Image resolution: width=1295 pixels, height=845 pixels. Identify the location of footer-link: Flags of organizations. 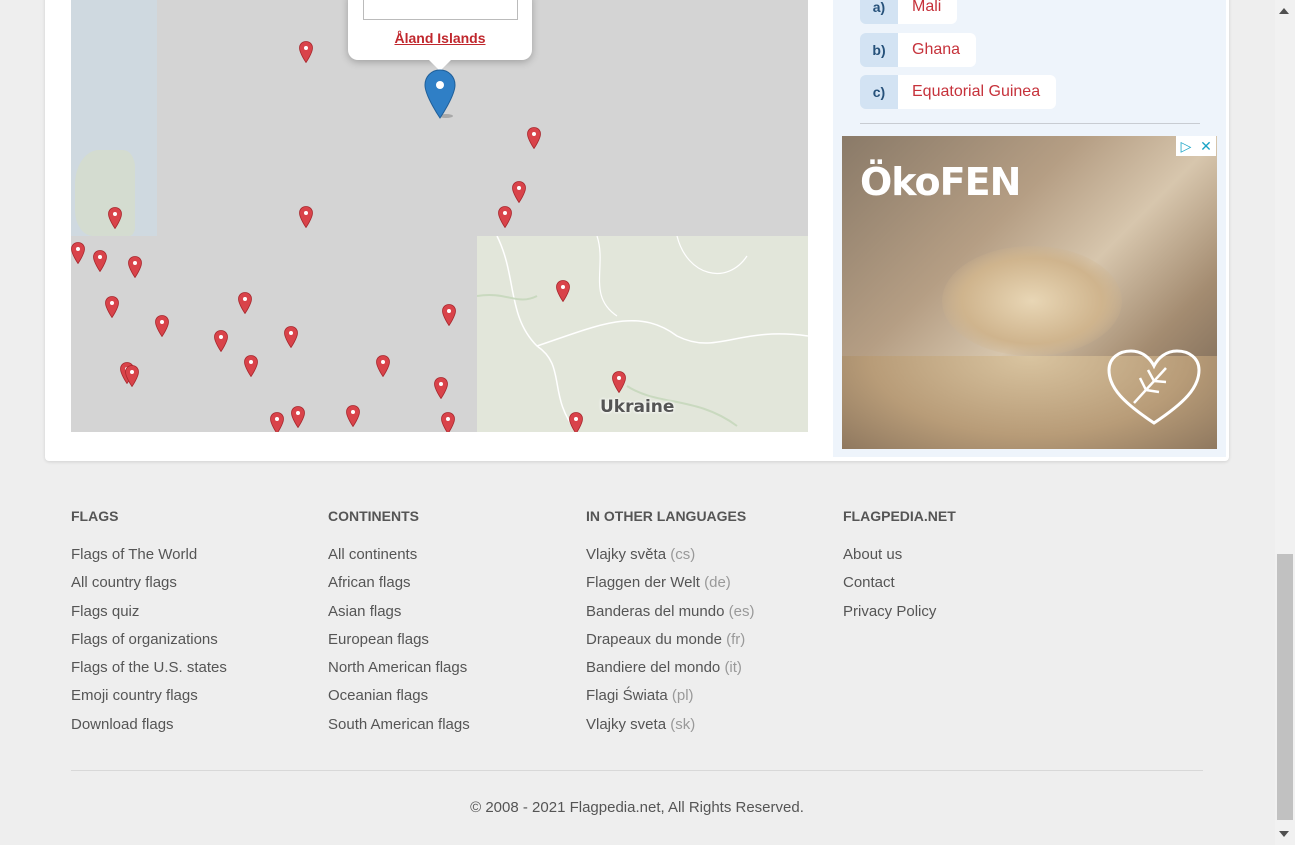
(149, 644).